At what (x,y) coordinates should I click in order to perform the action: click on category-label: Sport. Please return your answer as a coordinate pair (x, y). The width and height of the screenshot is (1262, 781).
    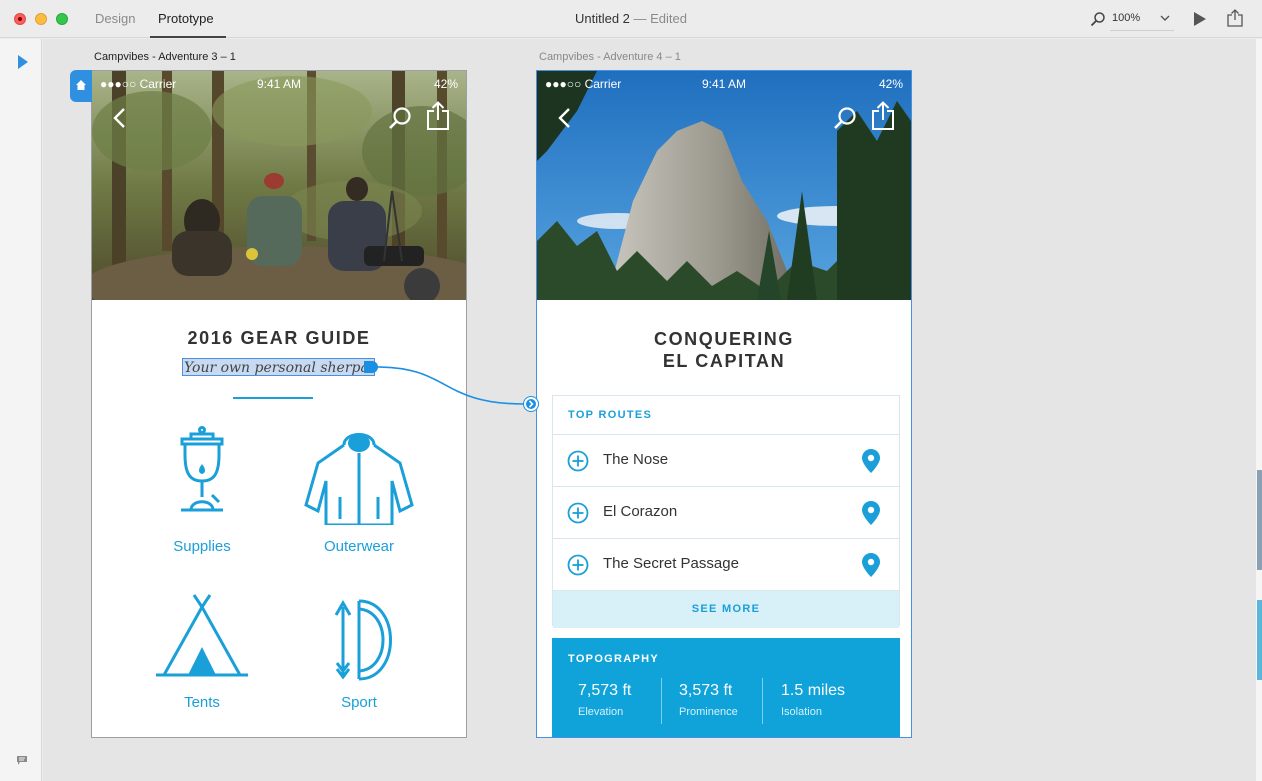
    Looking at the image, I should click on (359, 702).